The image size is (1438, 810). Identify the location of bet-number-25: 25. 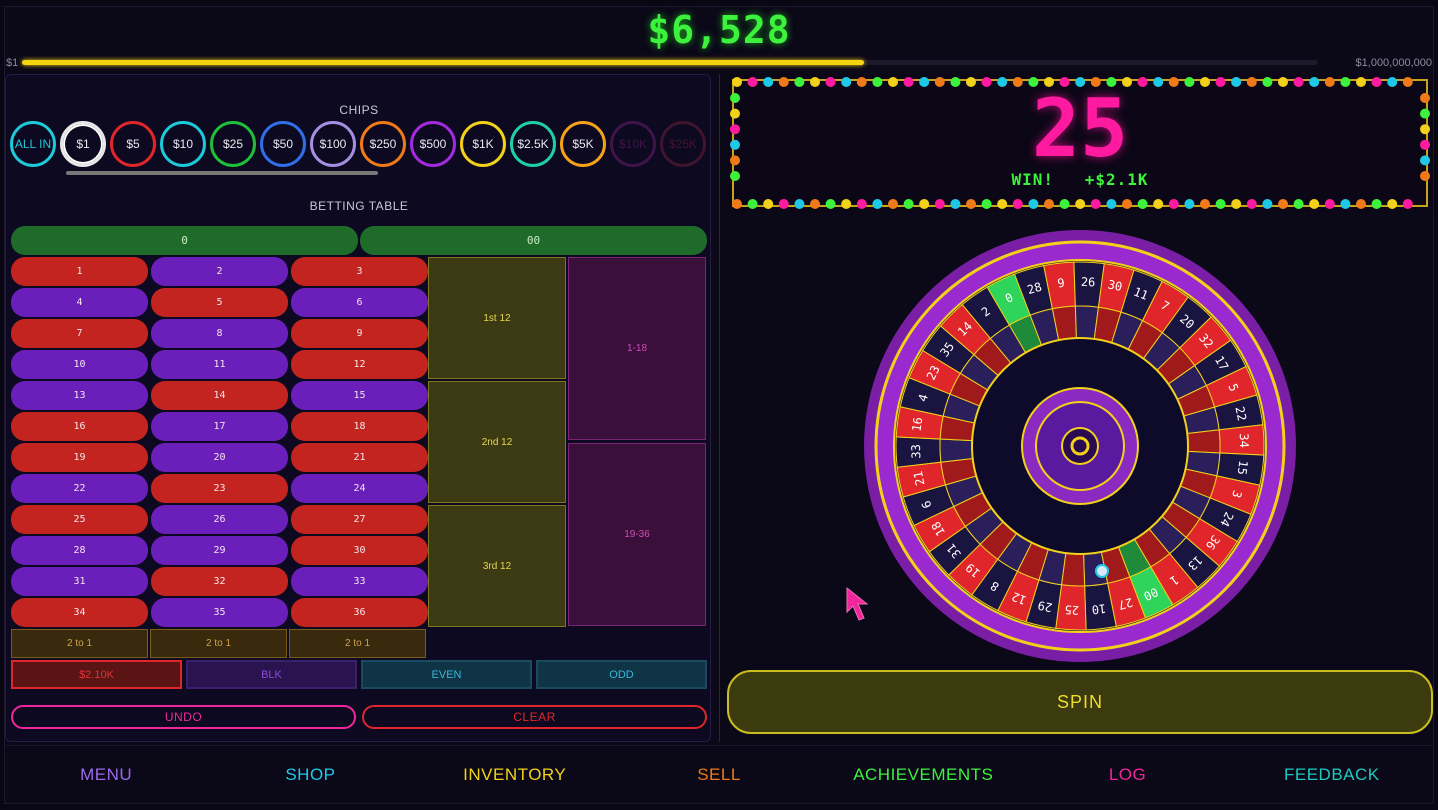
(79, 519).